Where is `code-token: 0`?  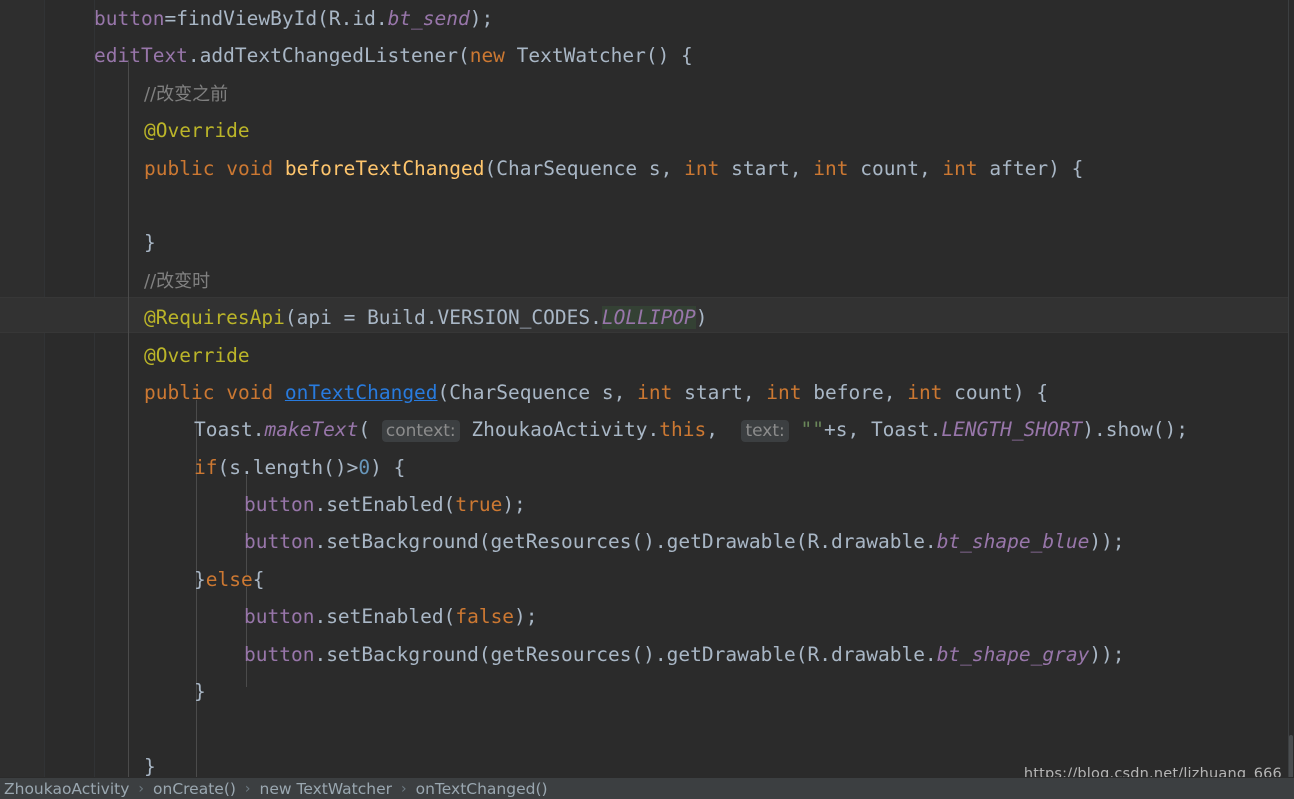 code-token: 0 is located at coordinates (364, 467).